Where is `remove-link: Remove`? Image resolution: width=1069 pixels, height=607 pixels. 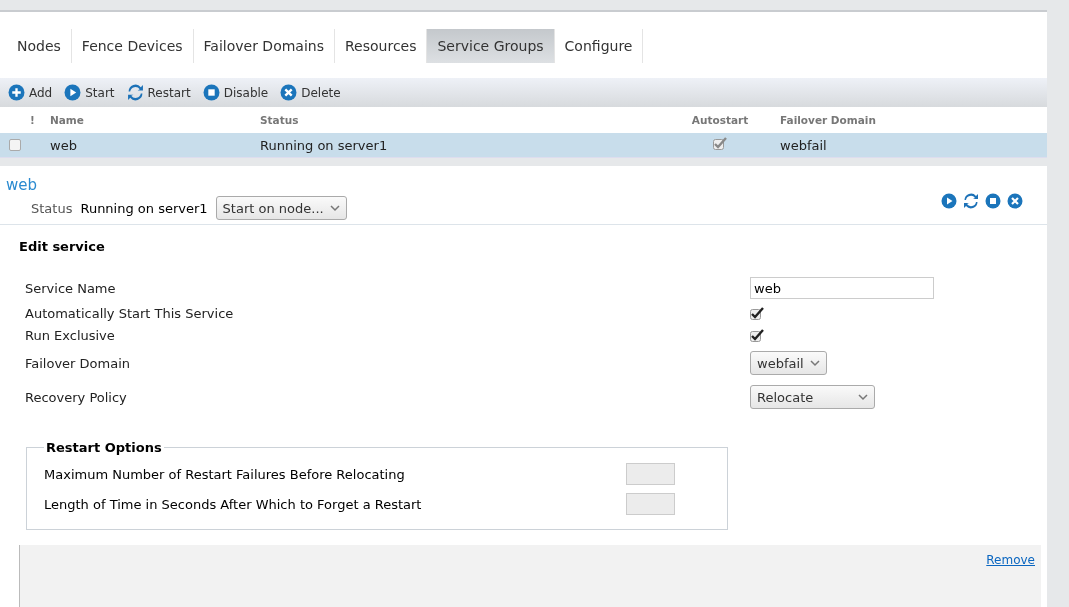 remove-link: Remove is located at coordinates (1010, 560).